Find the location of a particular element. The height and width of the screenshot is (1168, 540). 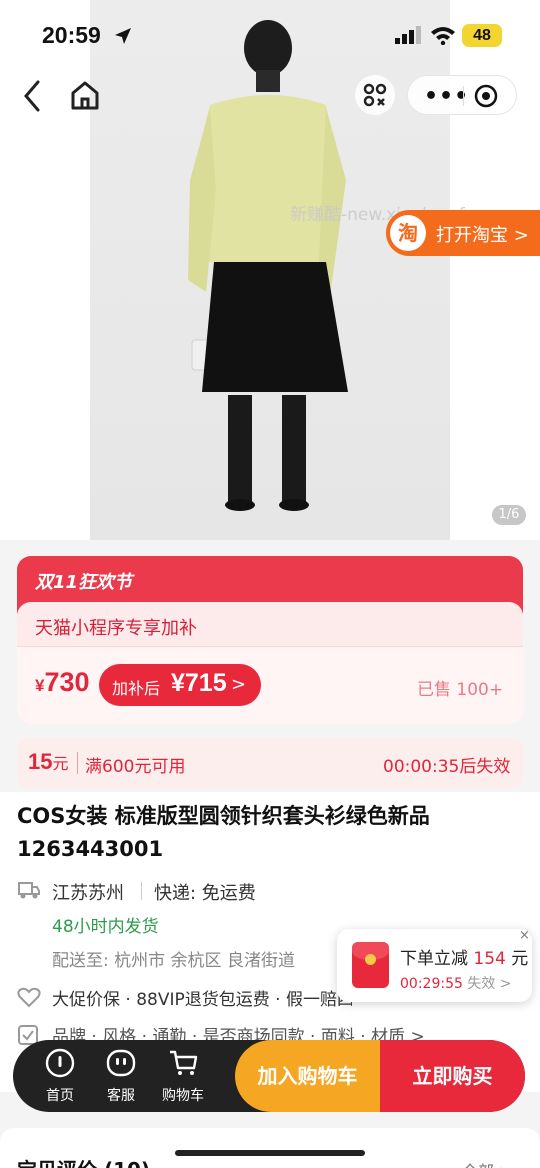

buy-now-button: 立即购买 is located at coordinates (452, 1076).